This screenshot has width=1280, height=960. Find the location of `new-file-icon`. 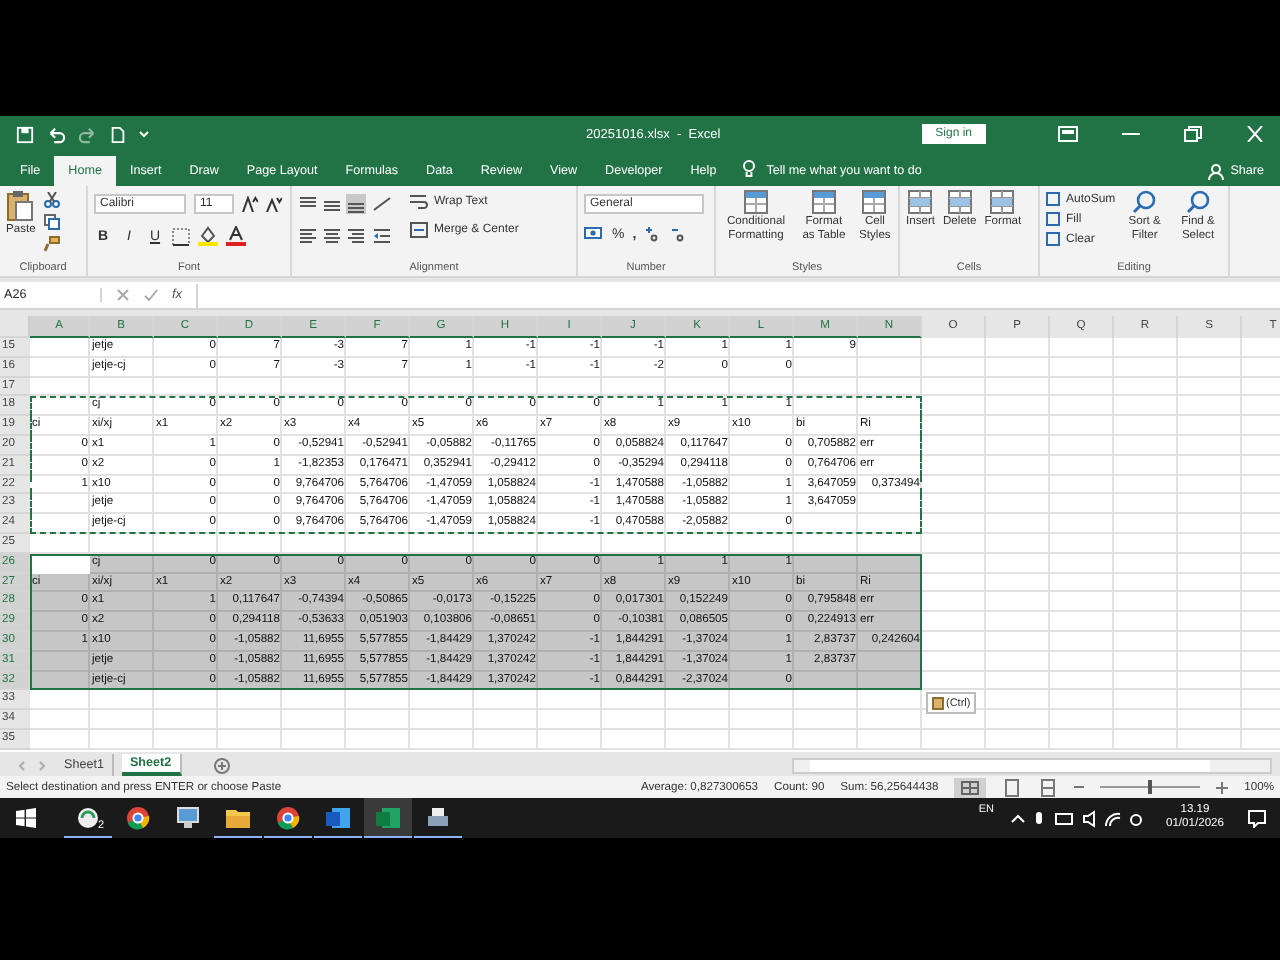

new-file-icon is located at coordinates (118, 134).